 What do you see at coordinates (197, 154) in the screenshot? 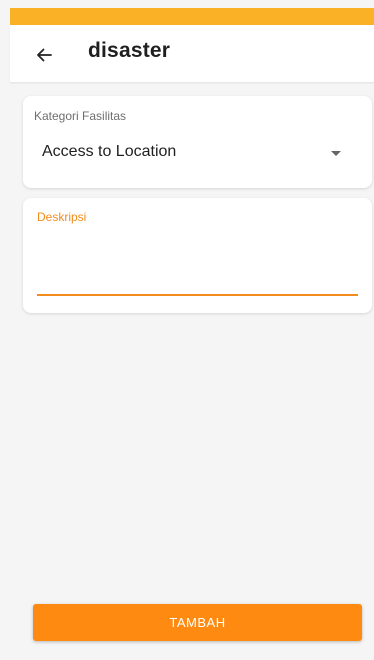
I see `category-dropdown: Access to Location` at bounding box center [197, 154].